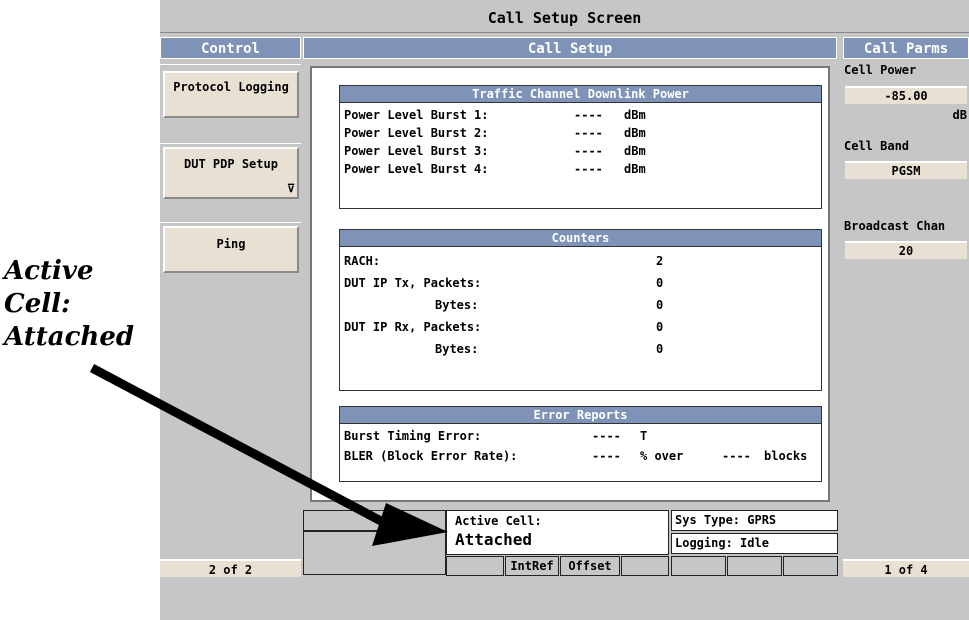 This screenshot has height=620, width=969. Describe the element at coordinates (580, 329) in the screenshot. I see `rx-packets-row: DUT IP Rx, Packets: 0` at that location.